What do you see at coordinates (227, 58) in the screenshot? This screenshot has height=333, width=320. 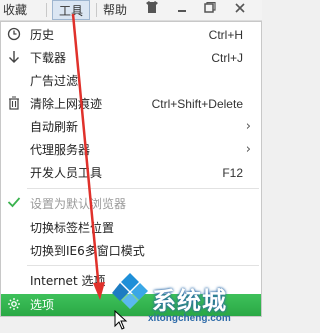 I see `shortcut-label: Ctrl+J` at bounding box center [227, 58].